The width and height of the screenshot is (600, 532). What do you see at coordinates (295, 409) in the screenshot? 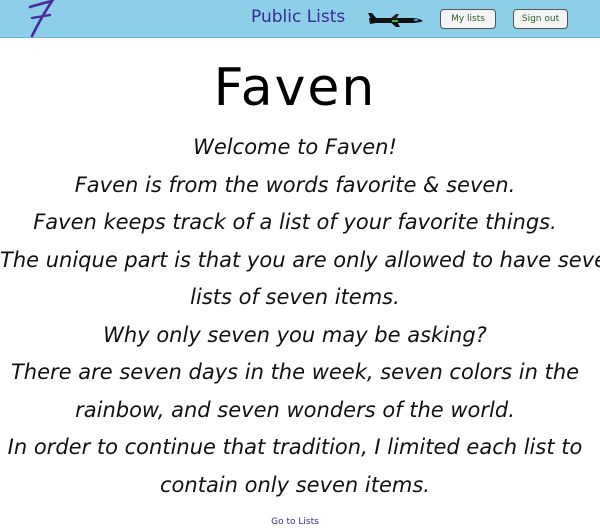
I see `intro-line: rainbow, and seven wonders of the world.` at bounding box center [295, 409].